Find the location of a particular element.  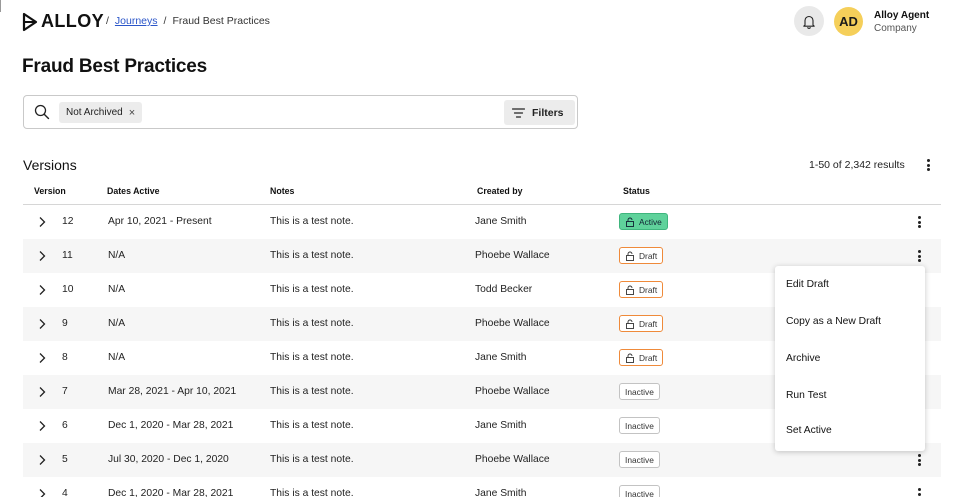

column-header-status: Status is located at coordinates (636, 191).